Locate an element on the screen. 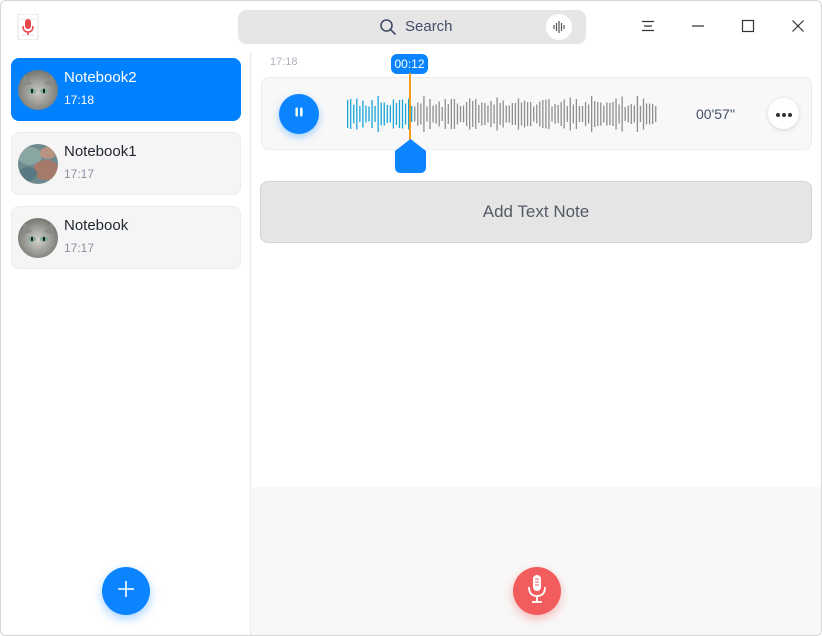 The height and width of the screenshot is (636, 822). pause-icon is located at coordinates (299, 114).